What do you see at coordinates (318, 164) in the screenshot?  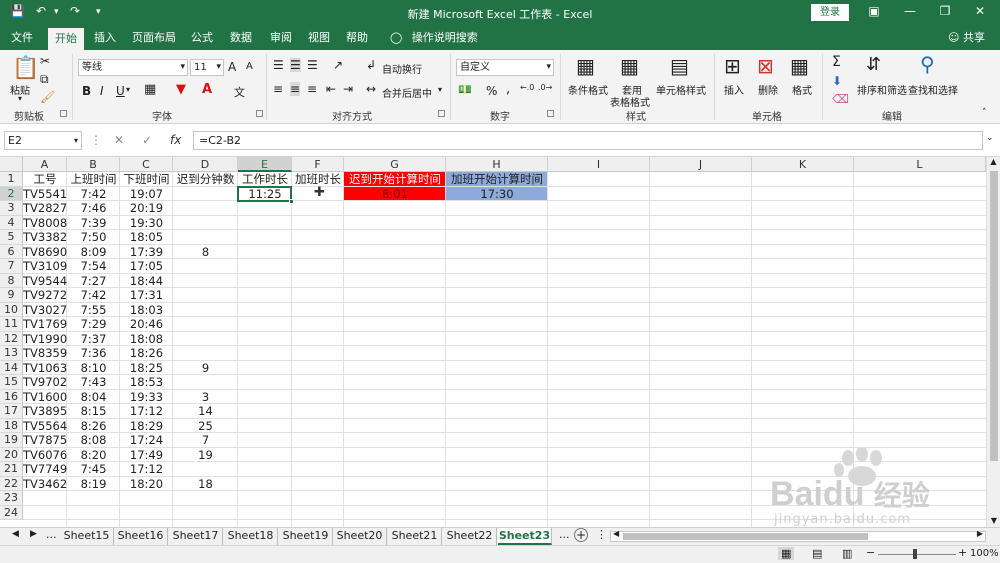 I see `column-header-f: F` at bounding box center [318, 164].